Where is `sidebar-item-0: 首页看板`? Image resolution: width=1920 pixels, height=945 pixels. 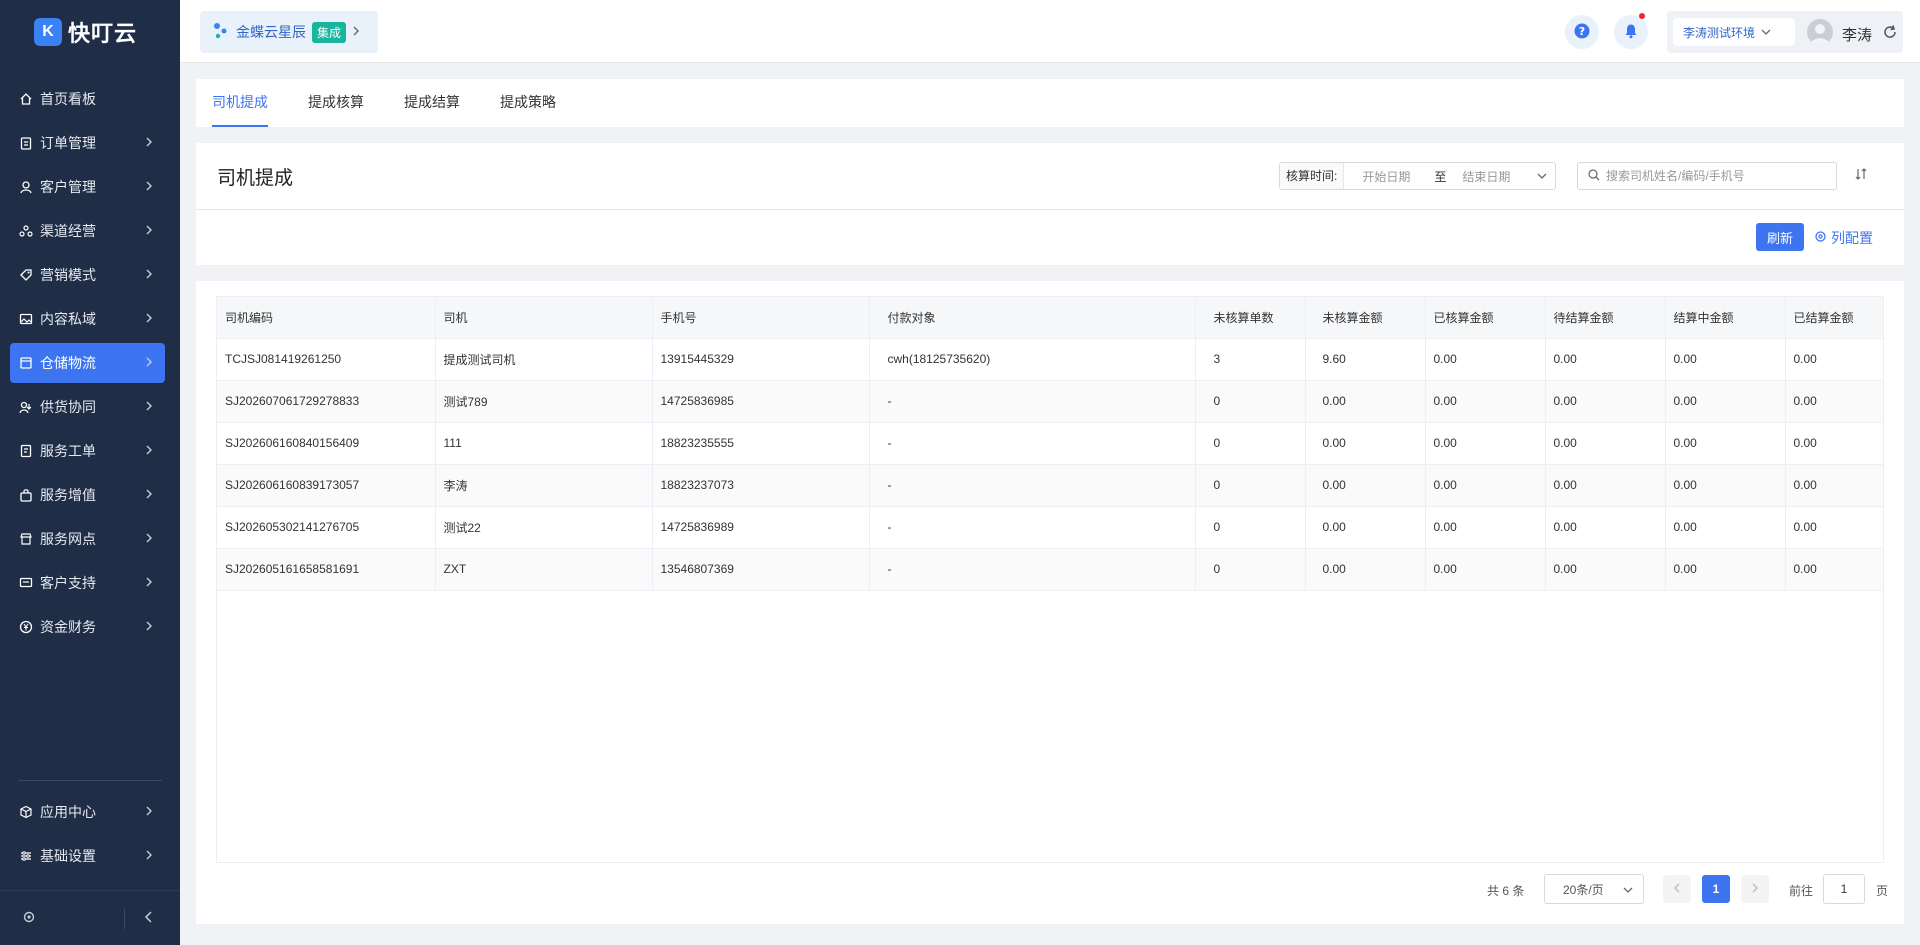
sidebar-item-0: 首页看板 is located at coordinates (87, 99).